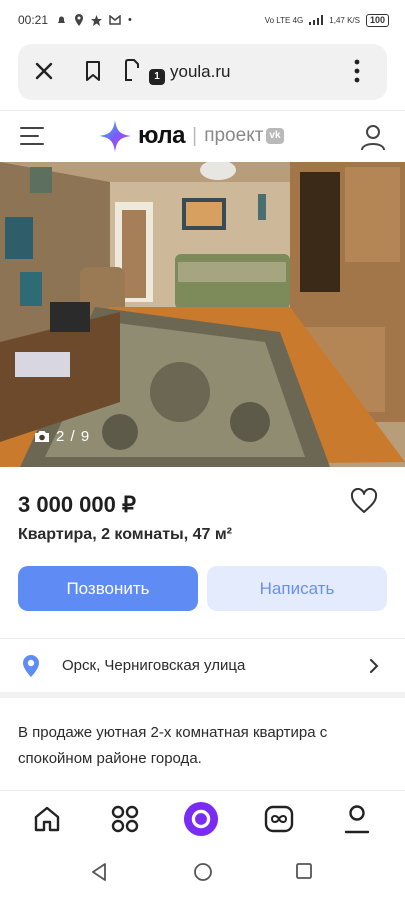 The height and width of the screenshot is (899, 405). I want to click on notification-icons: •, so click(94, 20).